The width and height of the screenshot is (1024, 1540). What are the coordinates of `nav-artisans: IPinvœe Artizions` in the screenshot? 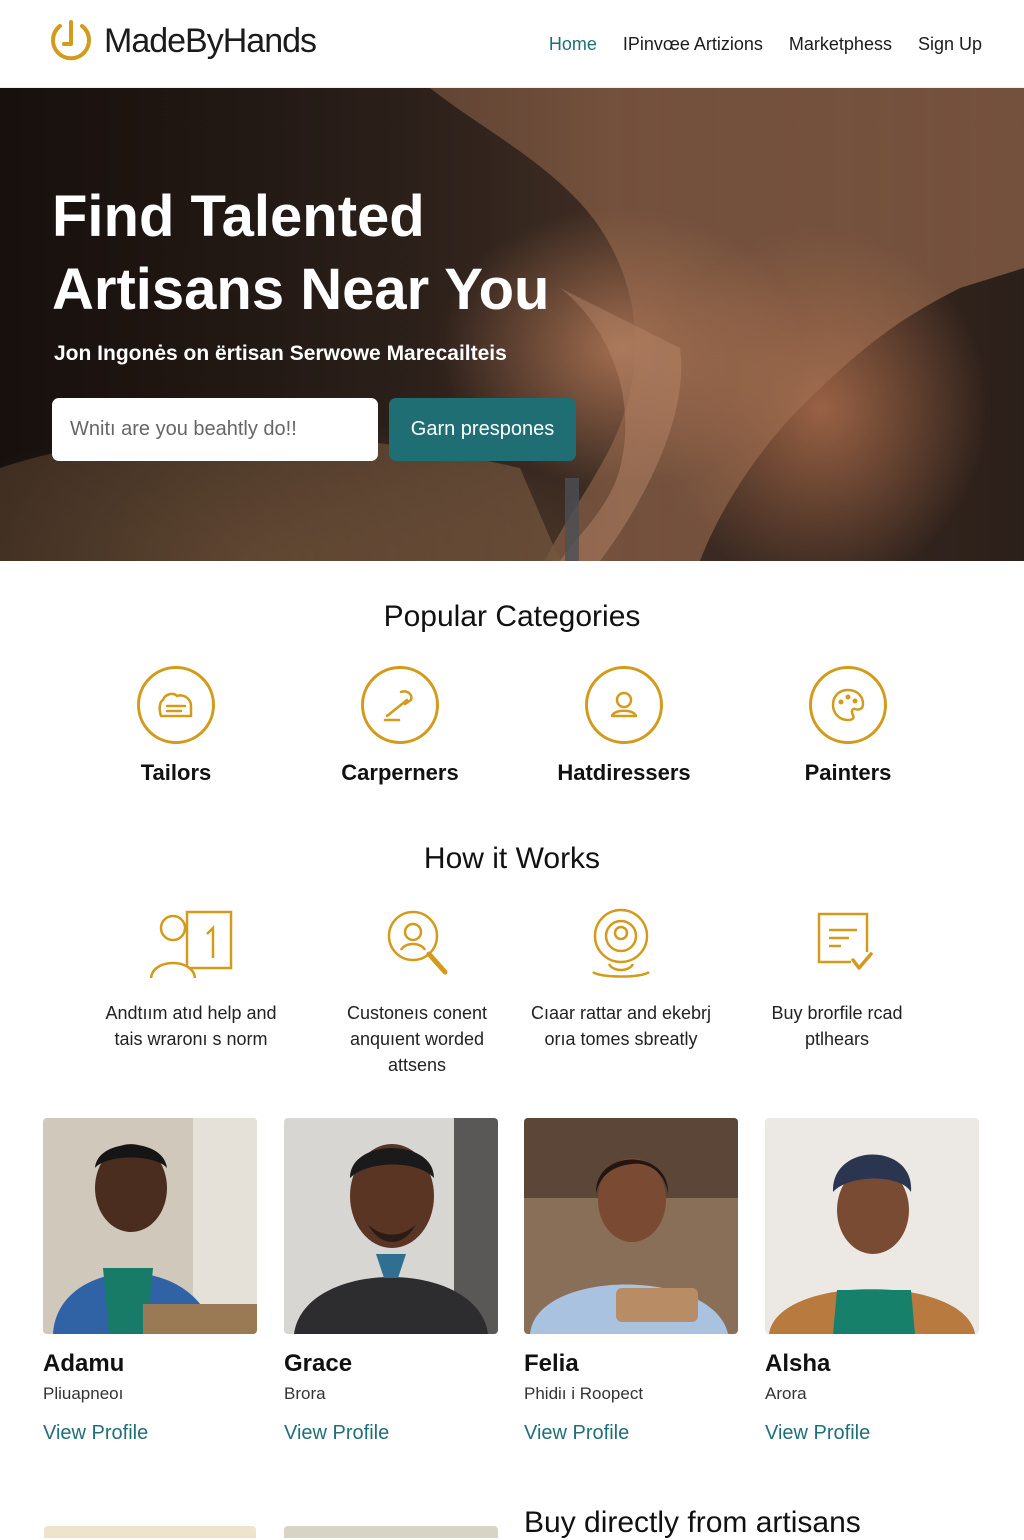 It's located at (693, 44).